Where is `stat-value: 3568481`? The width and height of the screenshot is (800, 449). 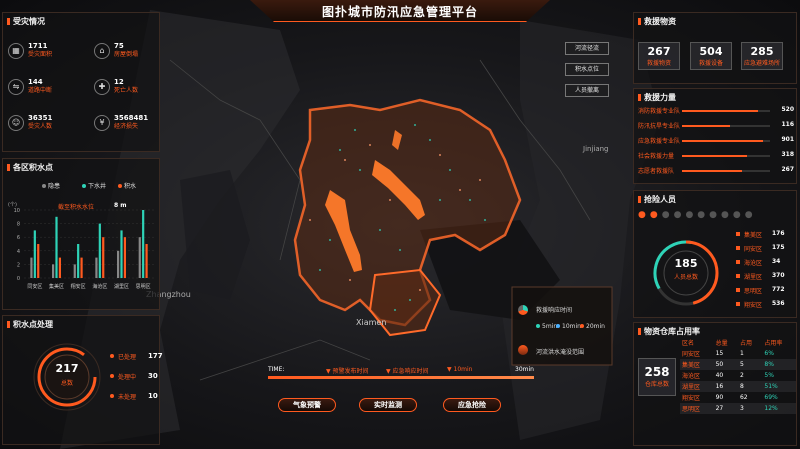 stat-value: 3568481 is located at coordinates (131, 118).